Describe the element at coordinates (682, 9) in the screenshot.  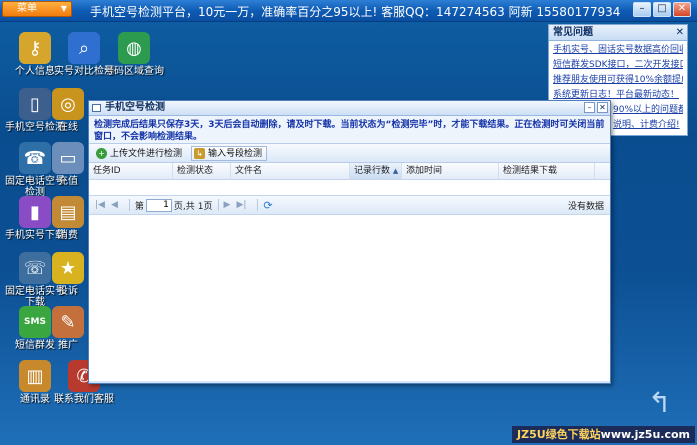
I see `close-button: ✕` at that location.